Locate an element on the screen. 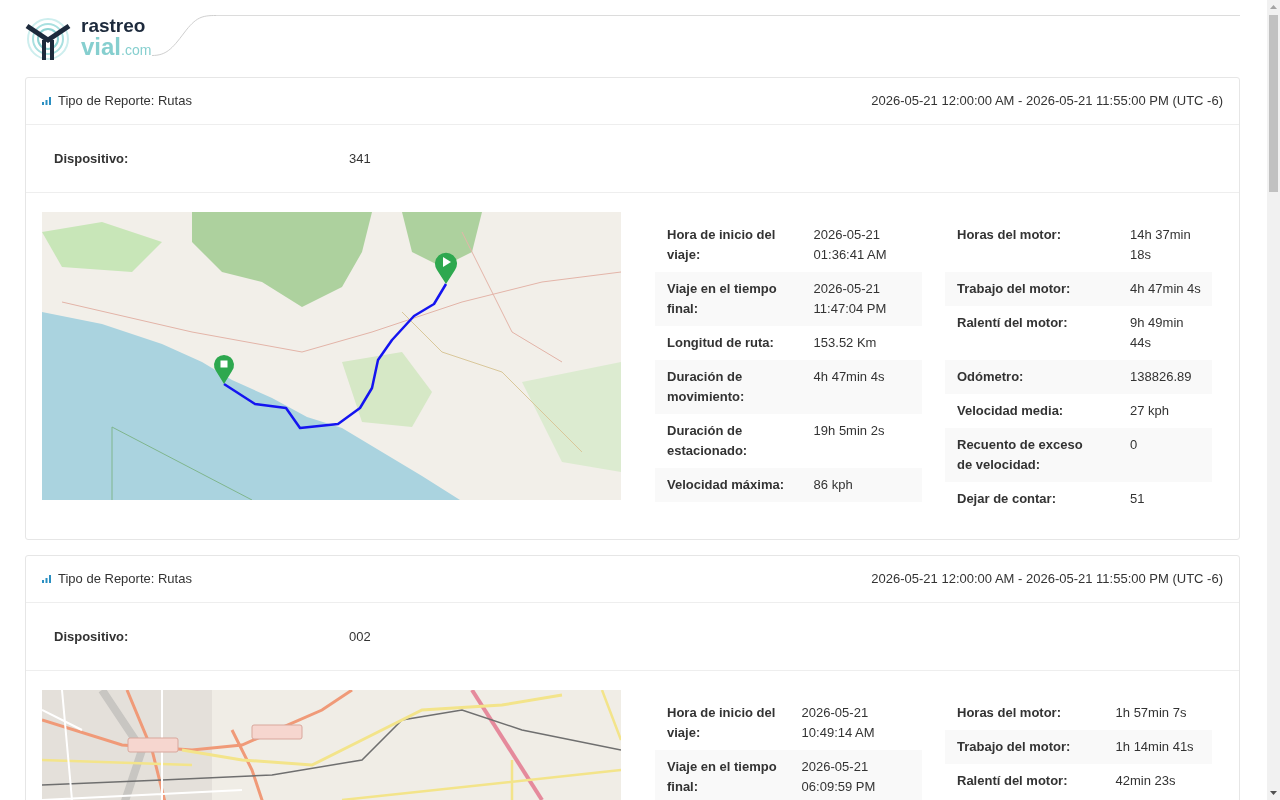 This screenshot has height=800, width=1280. stat-value: 9h 49min 44s is located at coordinates (1165, 333).